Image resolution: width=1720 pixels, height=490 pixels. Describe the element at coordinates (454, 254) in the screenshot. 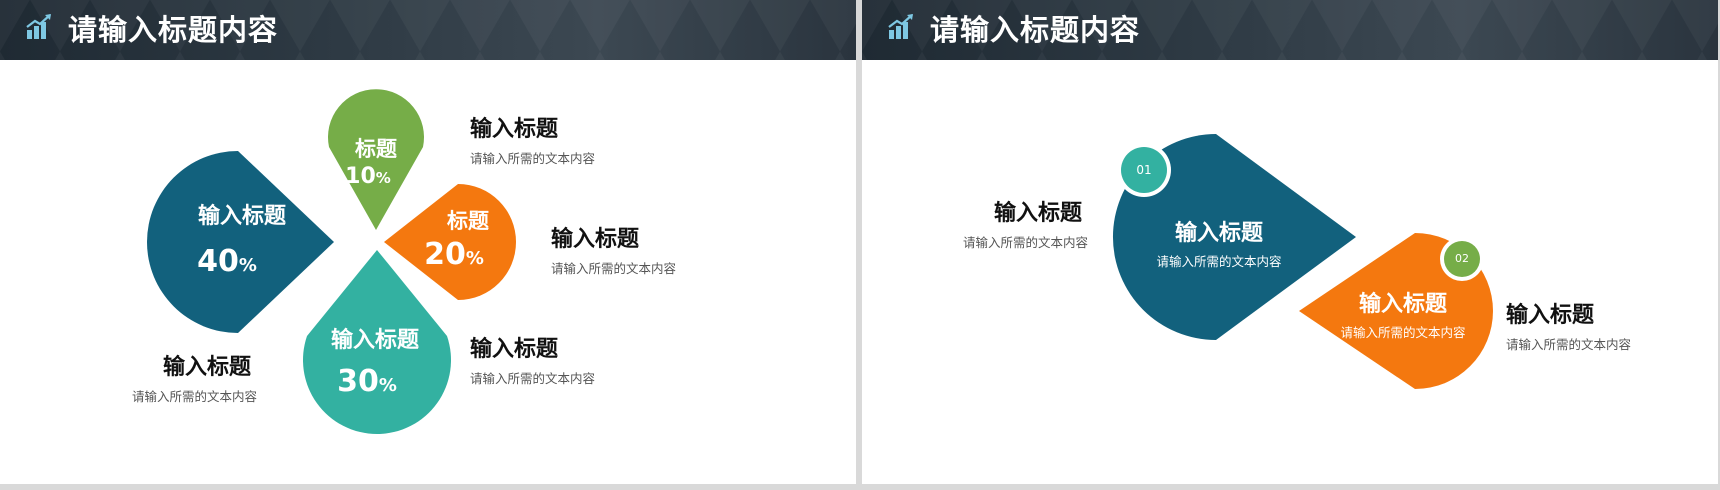

I see `drop-20-value: 20%` at that location.